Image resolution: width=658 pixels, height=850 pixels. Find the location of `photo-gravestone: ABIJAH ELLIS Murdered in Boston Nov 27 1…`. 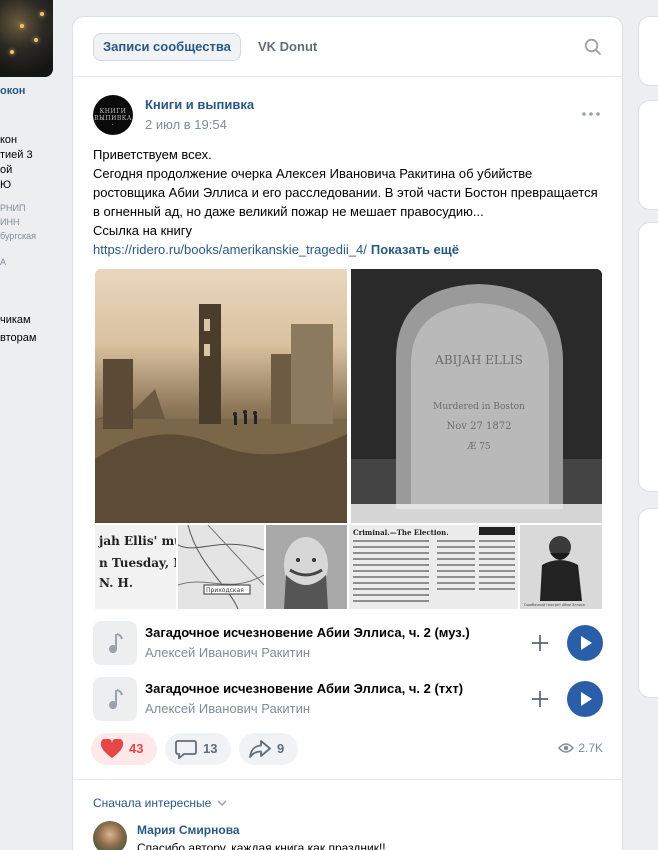

photo-gravestone: ABIJAH ELLIS Murdered in Boston Nov 27 1… is located at coordinates (476, 396).